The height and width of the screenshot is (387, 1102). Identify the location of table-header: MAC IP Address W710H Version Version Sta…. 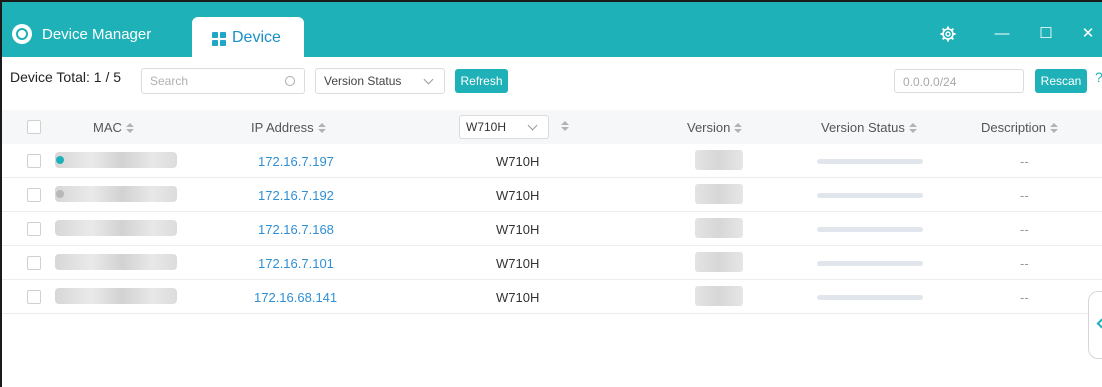
(552, 127).